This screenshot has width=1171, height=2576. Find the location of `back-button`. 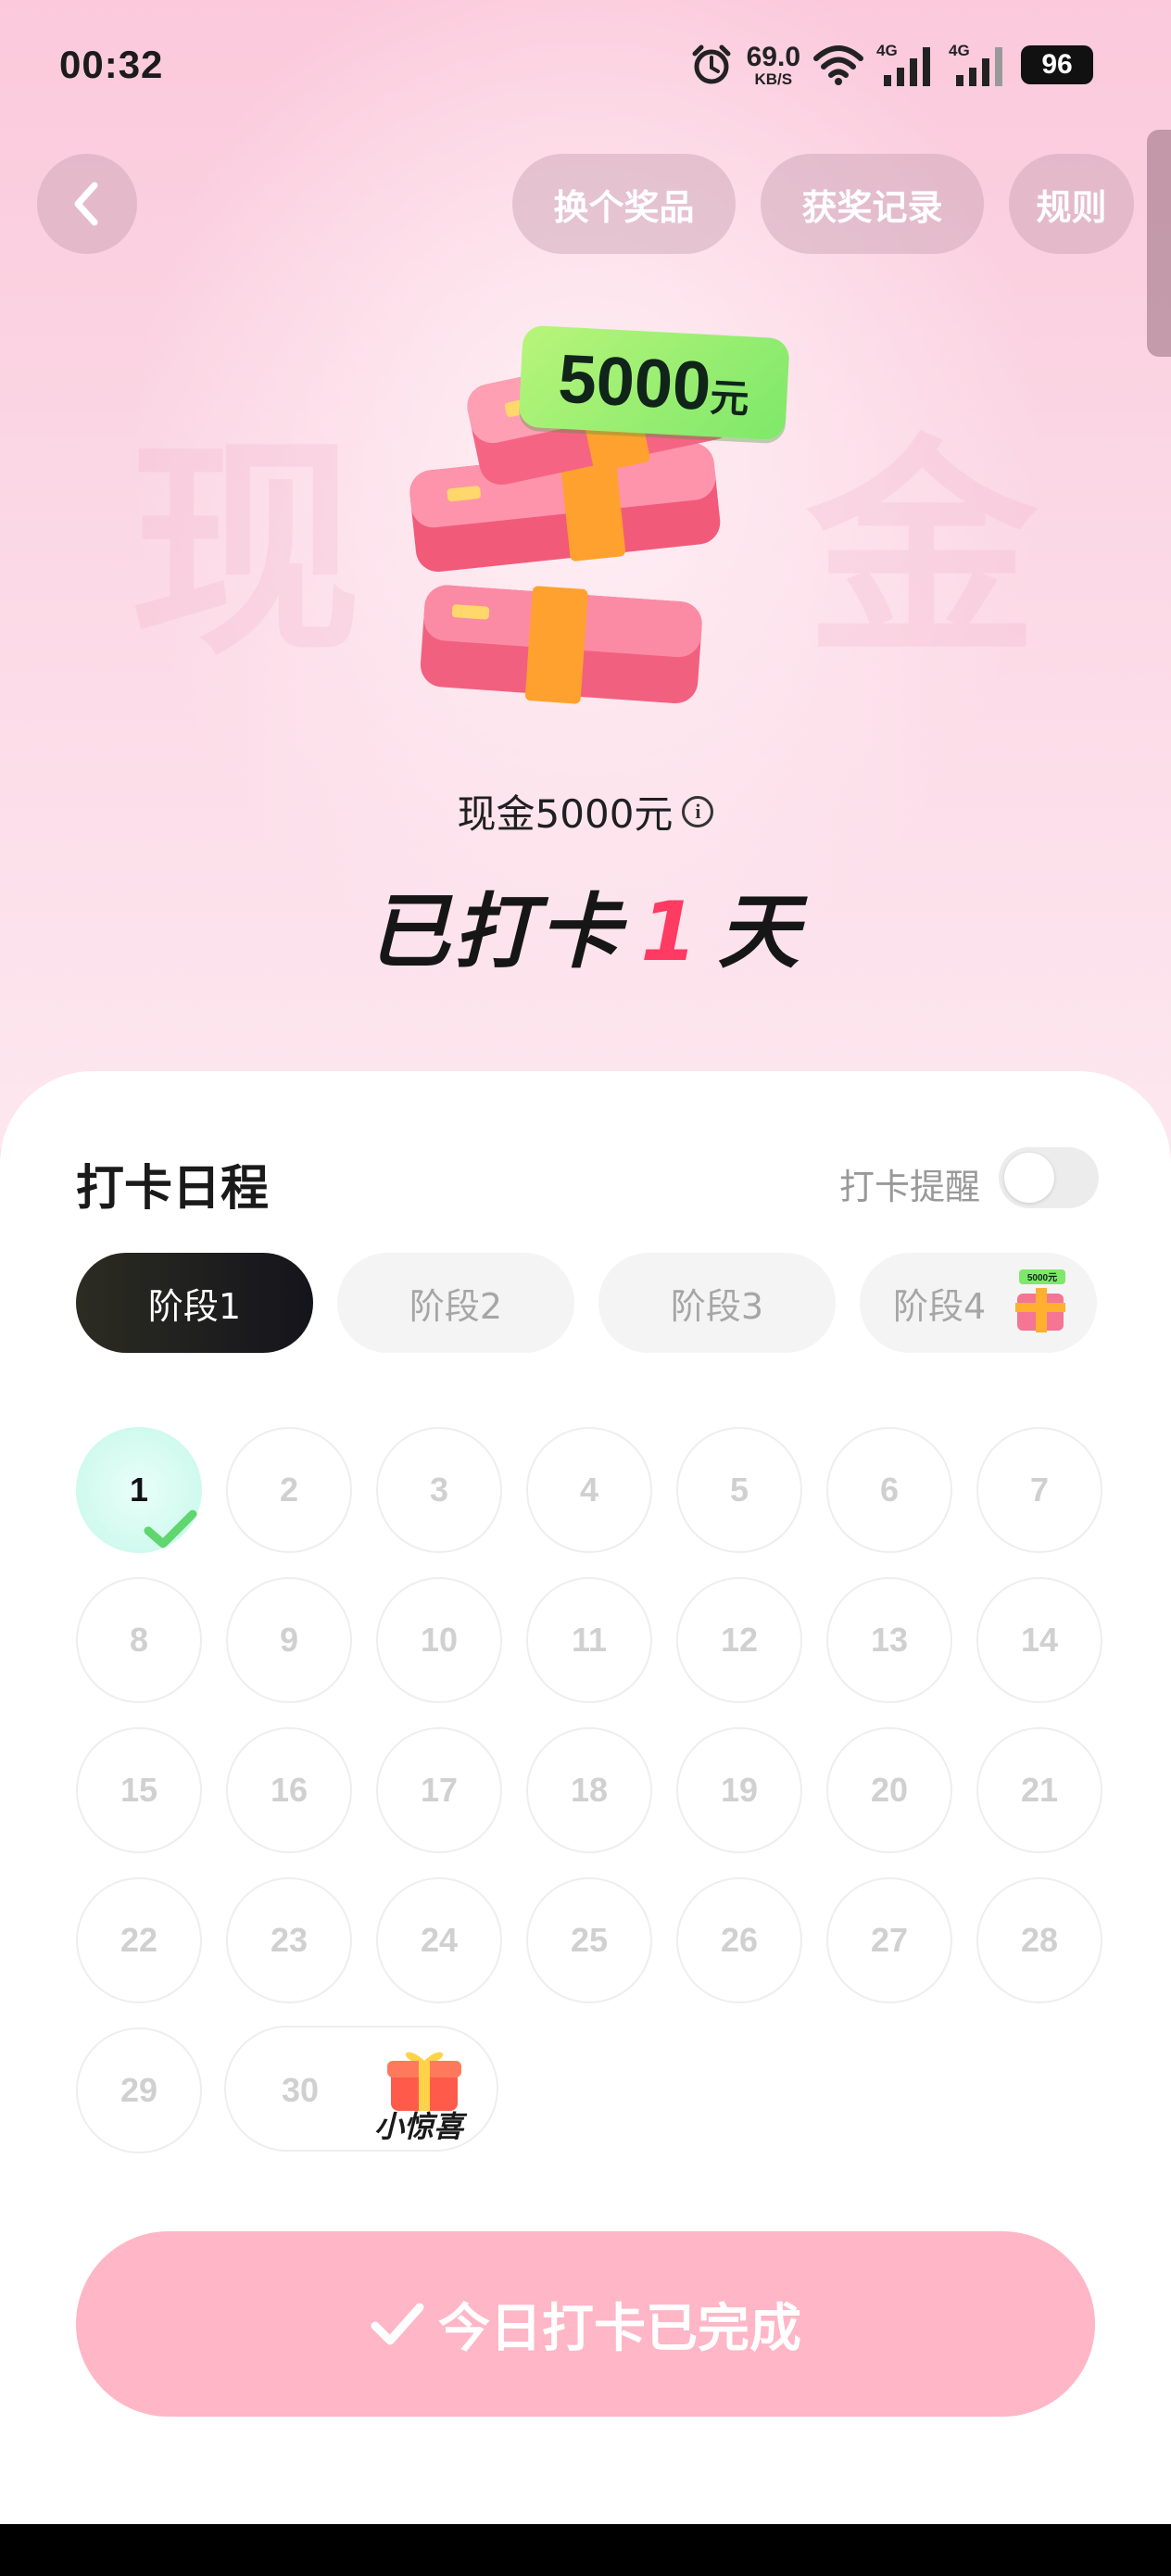

back-button is located at coordinates (87, 204).